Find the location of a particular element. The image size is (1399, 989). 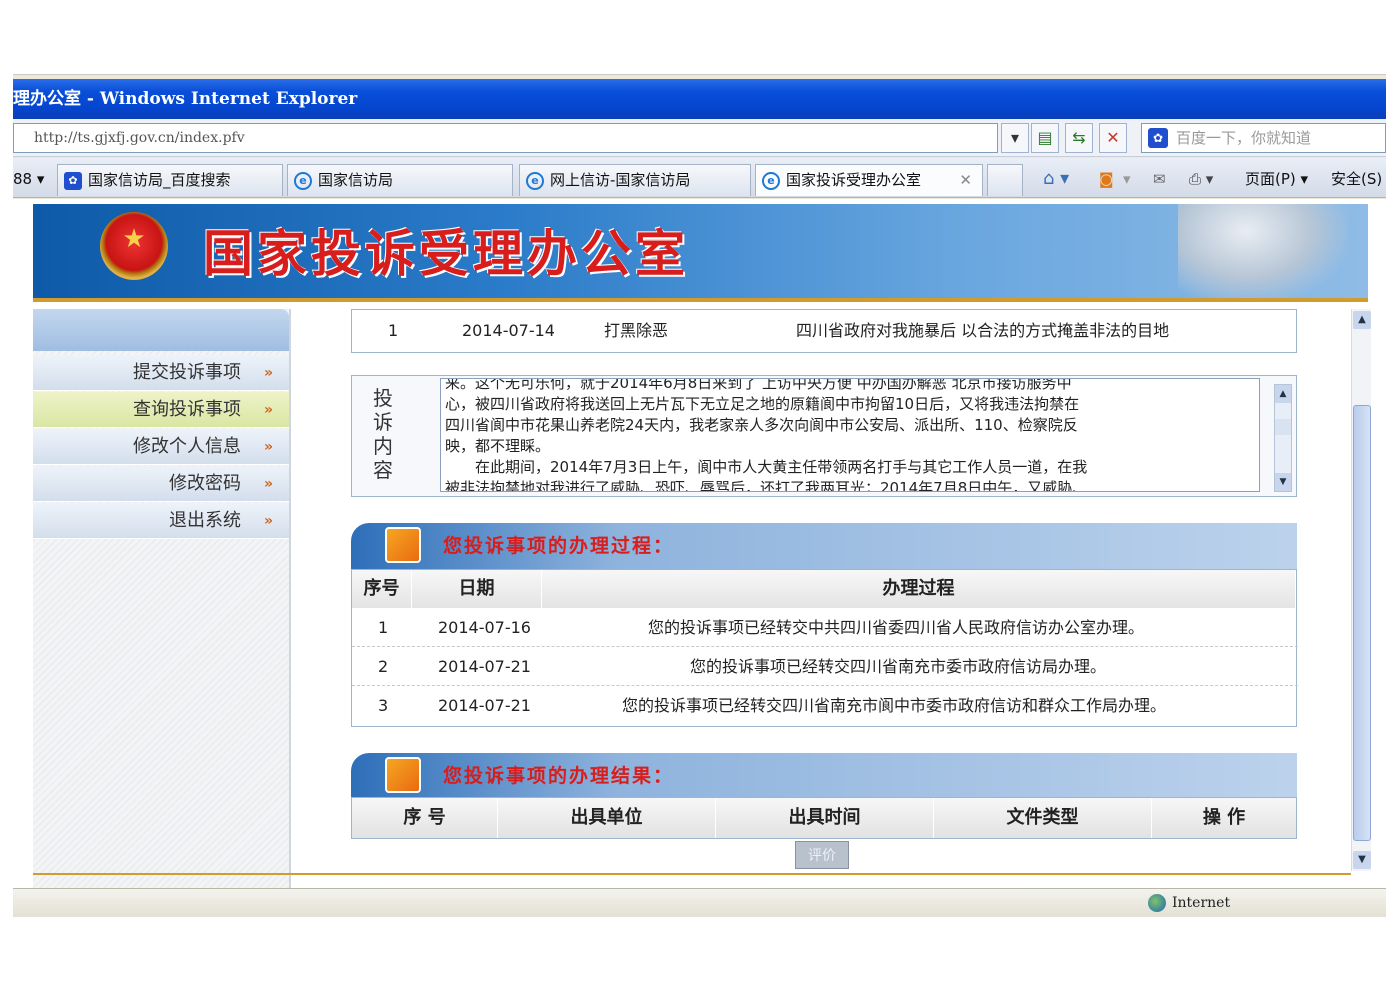

feeds-icon: ◙ is located at coordinates (1106, 179).